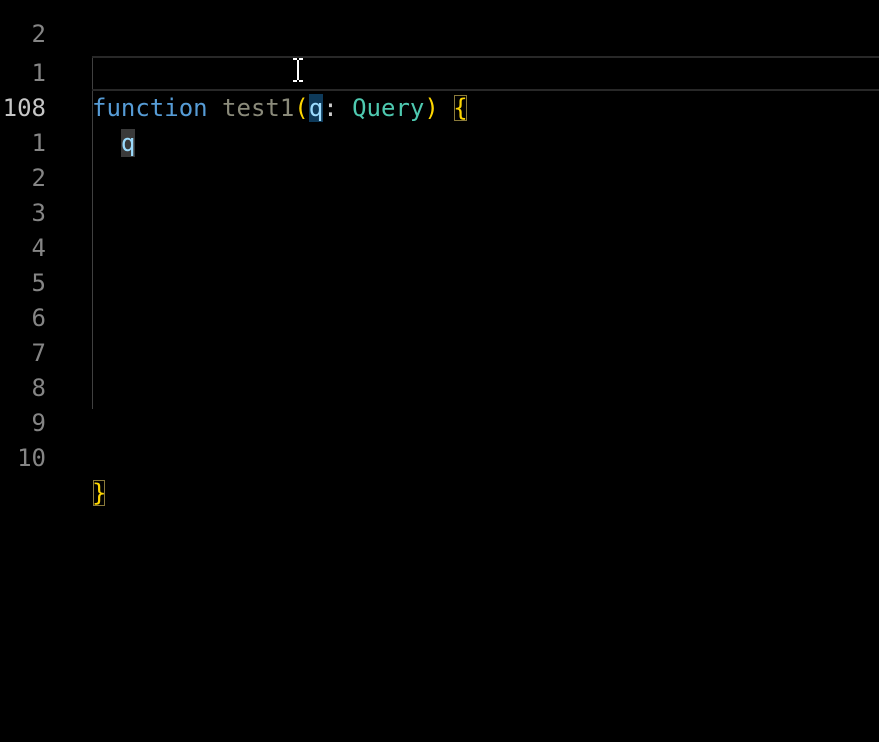 The height and width of the screenshot is (742, 879). I want to click on editor-line: 6, so click(439, 299).